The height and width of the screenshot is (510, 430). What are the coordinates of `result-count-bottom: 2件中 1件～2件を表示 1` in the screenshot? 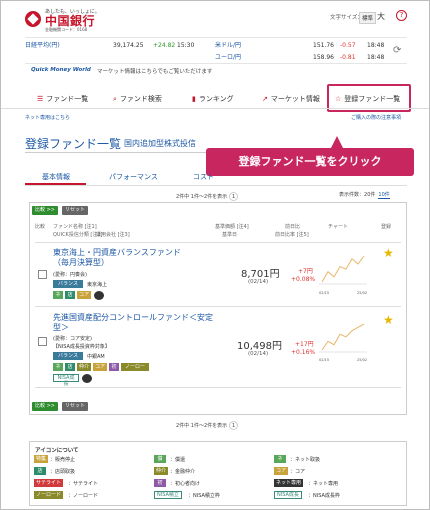 It's located at (207, 425).